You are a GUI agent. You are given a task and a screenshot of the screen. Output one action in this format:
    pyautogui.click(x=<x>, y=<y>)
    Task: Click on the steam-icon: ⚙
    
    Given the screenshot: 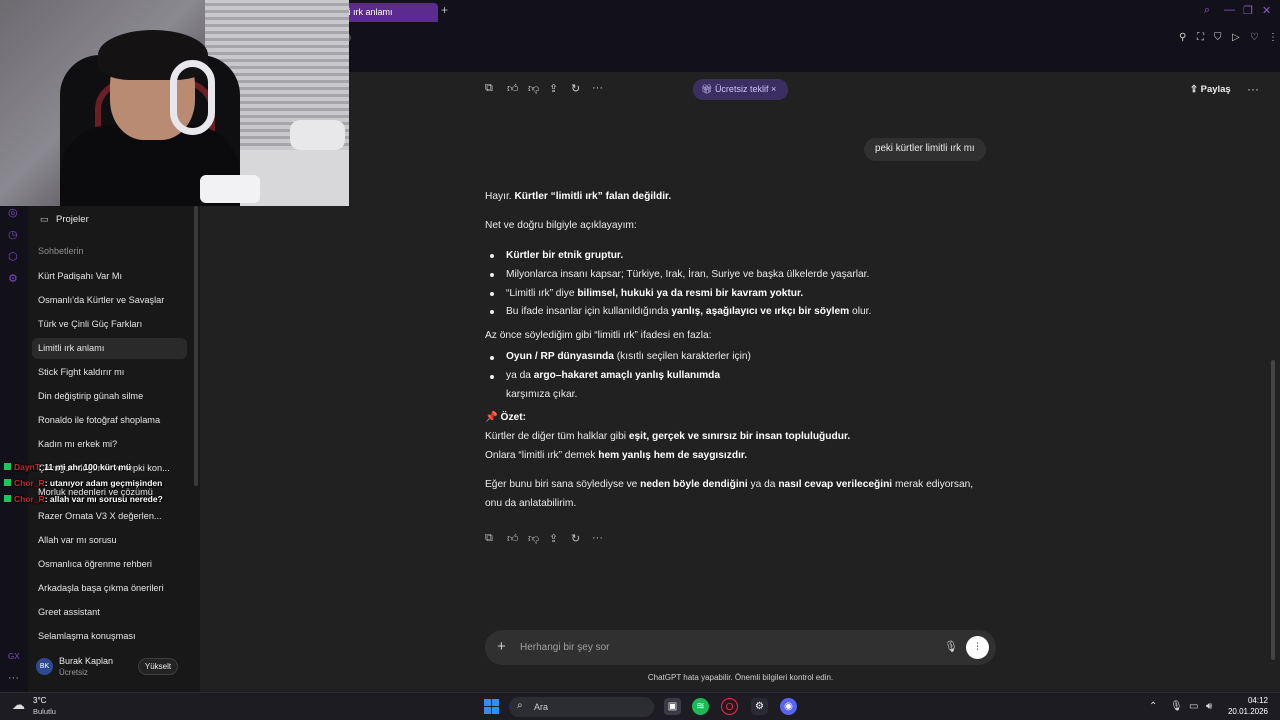 What is the action you would take?
    pyautogui.click(x=759, y=706)
    